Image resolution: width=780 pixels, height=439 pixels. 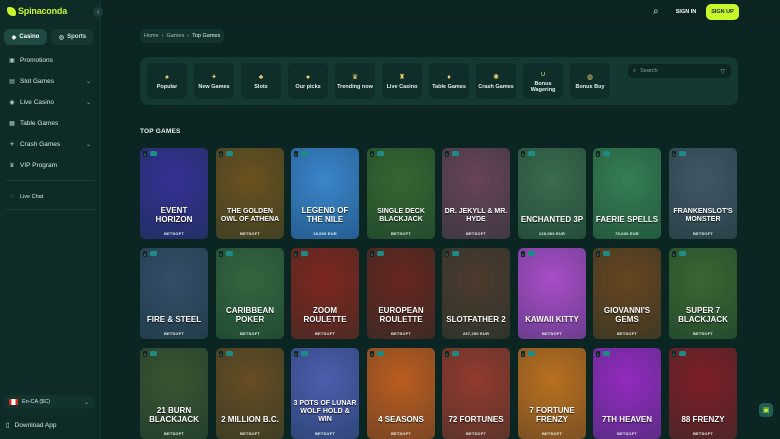 I want to click on sidebar-item-vip-program: ♛ VIP Program, so click(x=50, y=165).